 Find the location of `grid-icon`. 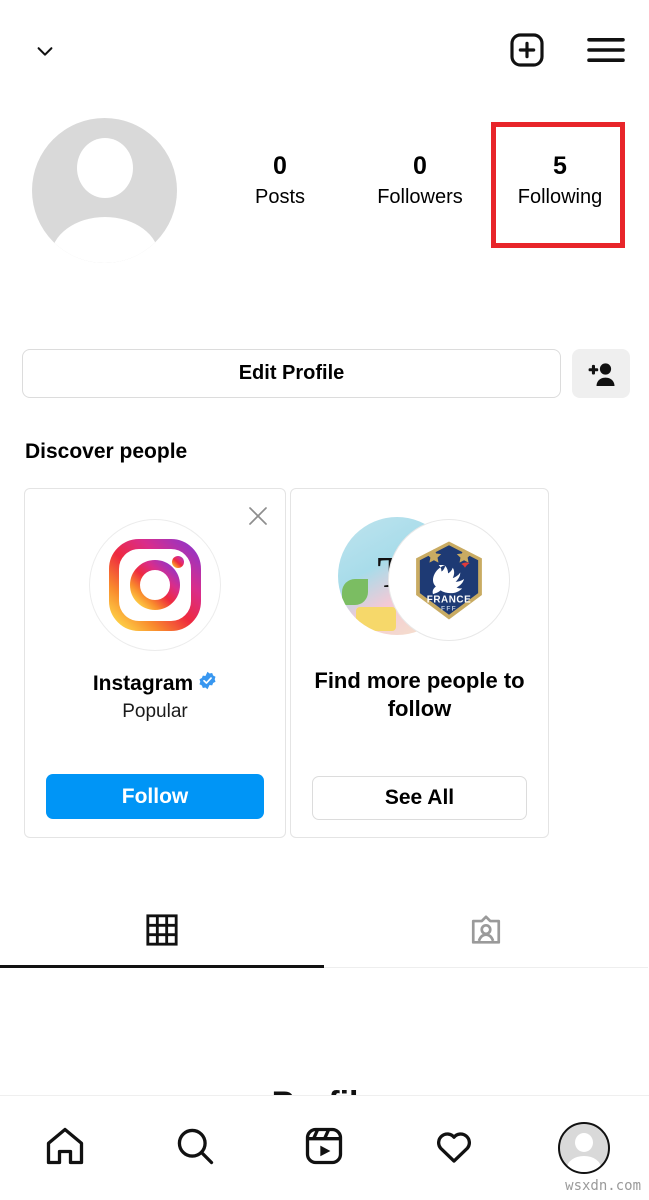

grid-icon is located at coordinates (162, 932).